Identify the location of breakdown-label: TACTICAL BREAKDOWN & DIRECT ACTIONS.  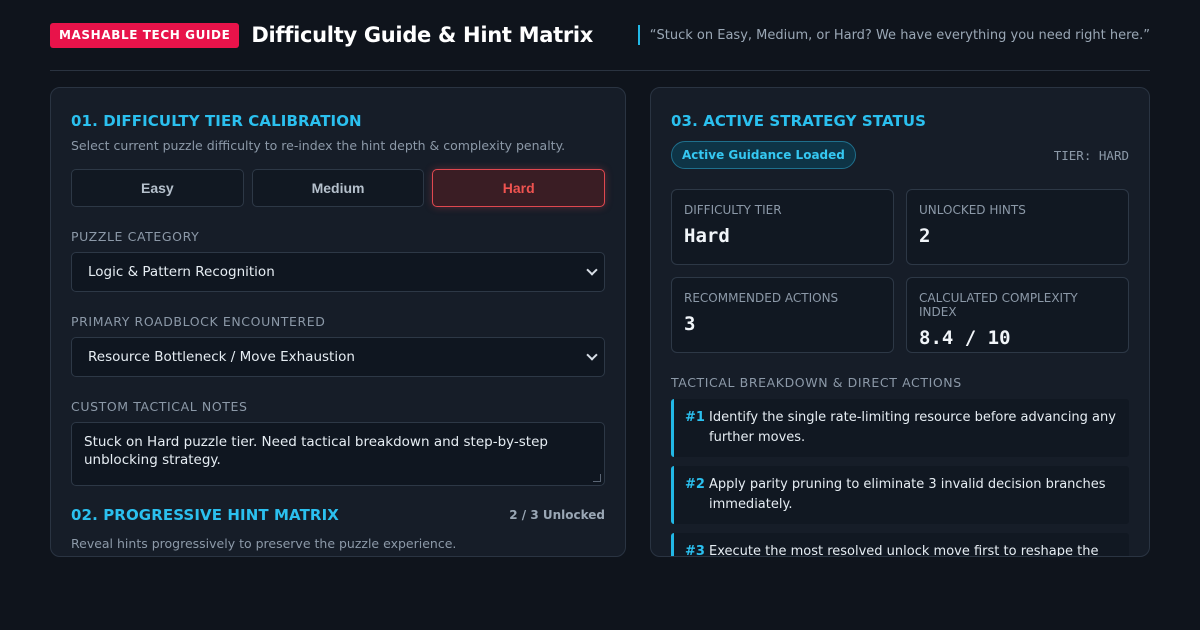
(816, 382).